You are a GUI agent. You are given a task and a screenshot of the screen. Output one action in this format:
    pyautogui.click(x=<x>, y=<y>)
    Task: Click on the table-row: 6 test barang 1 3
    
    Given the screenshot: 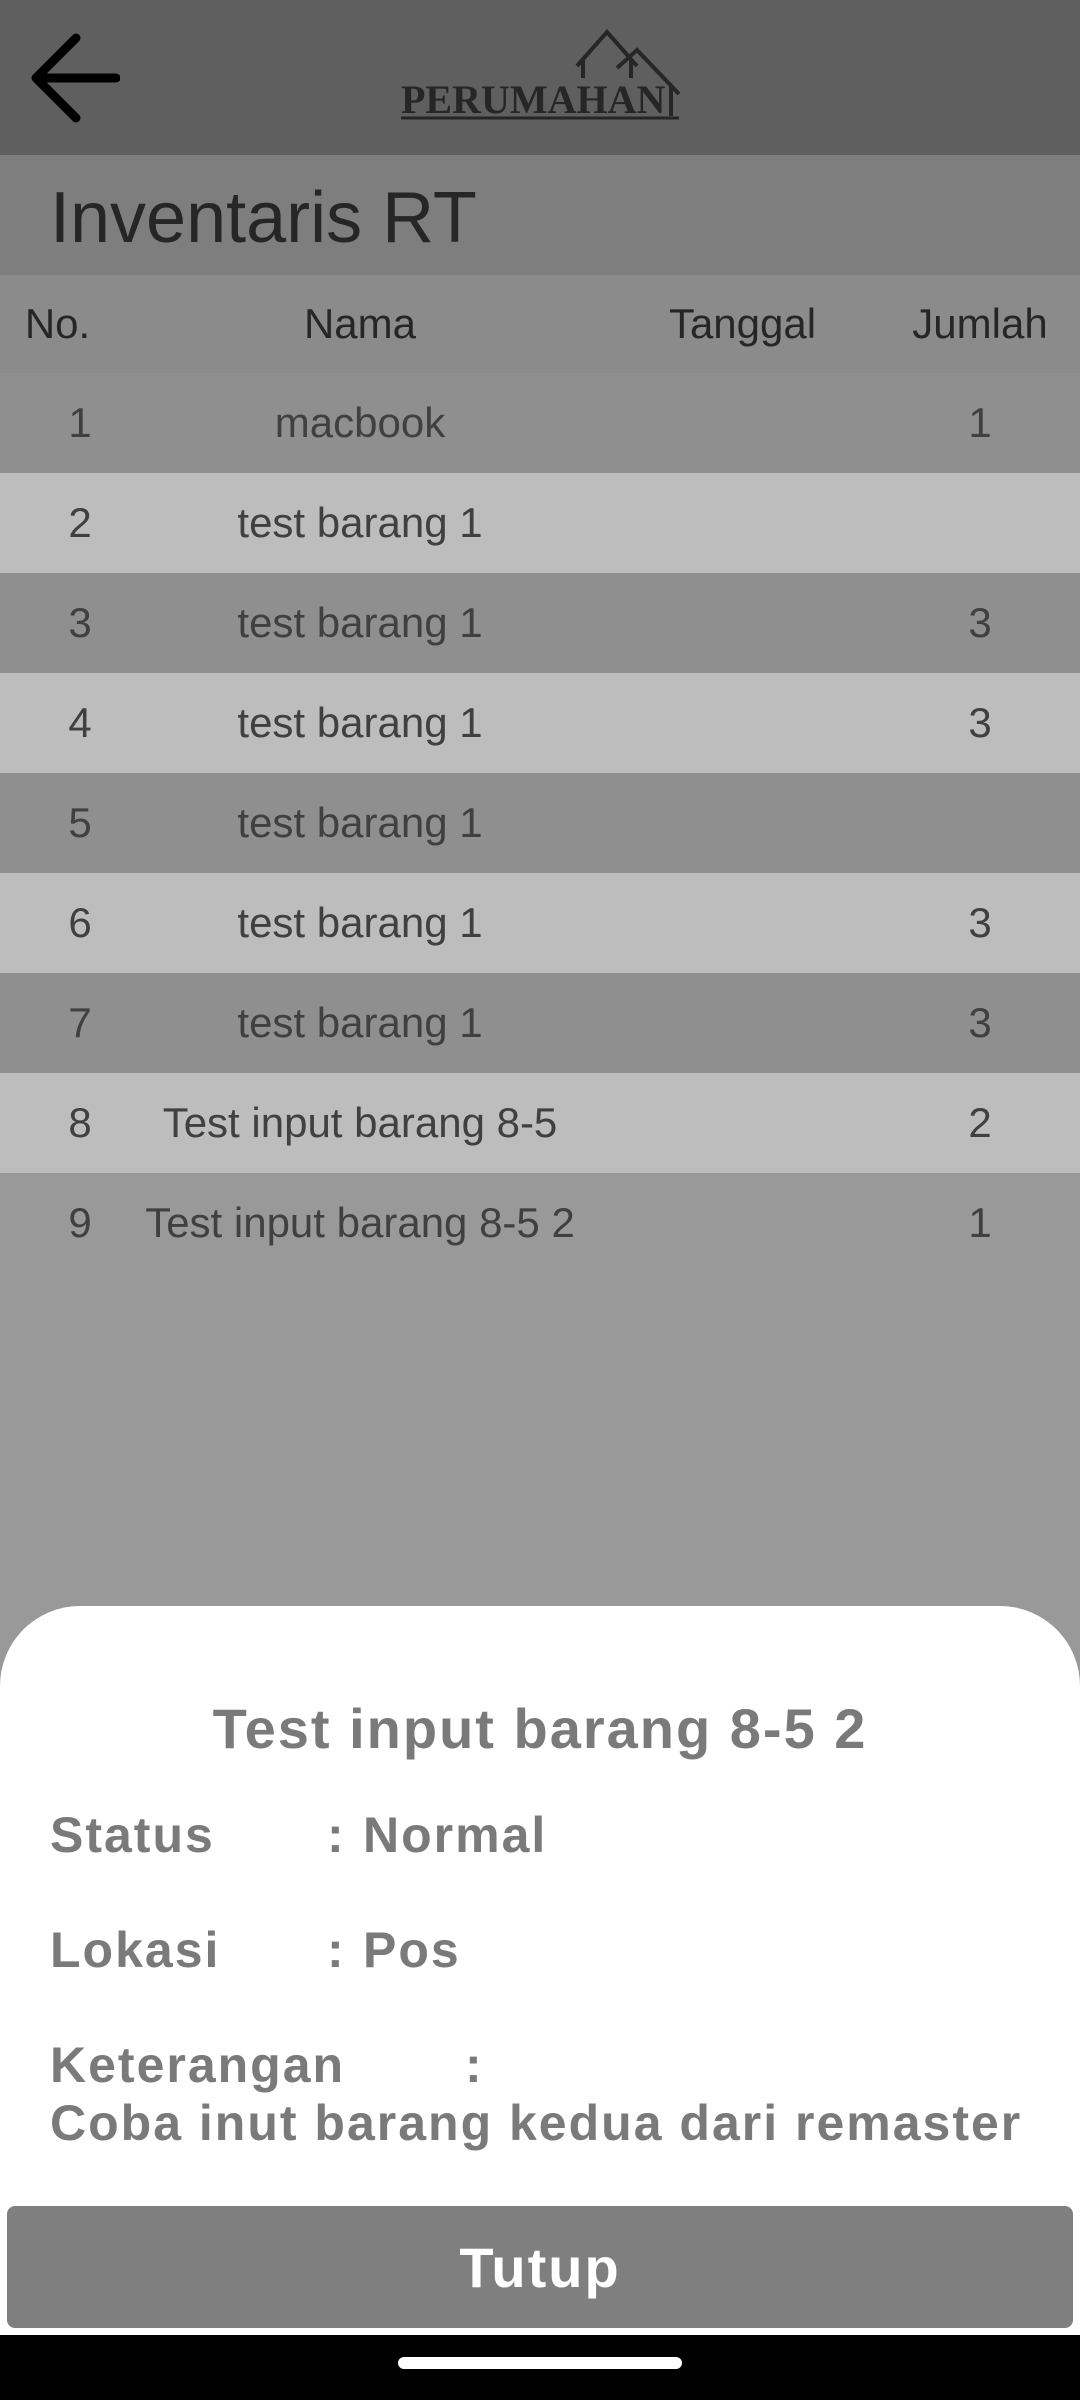 What is the action you would take?
    pyautogui.click(x=540, y=923)
    